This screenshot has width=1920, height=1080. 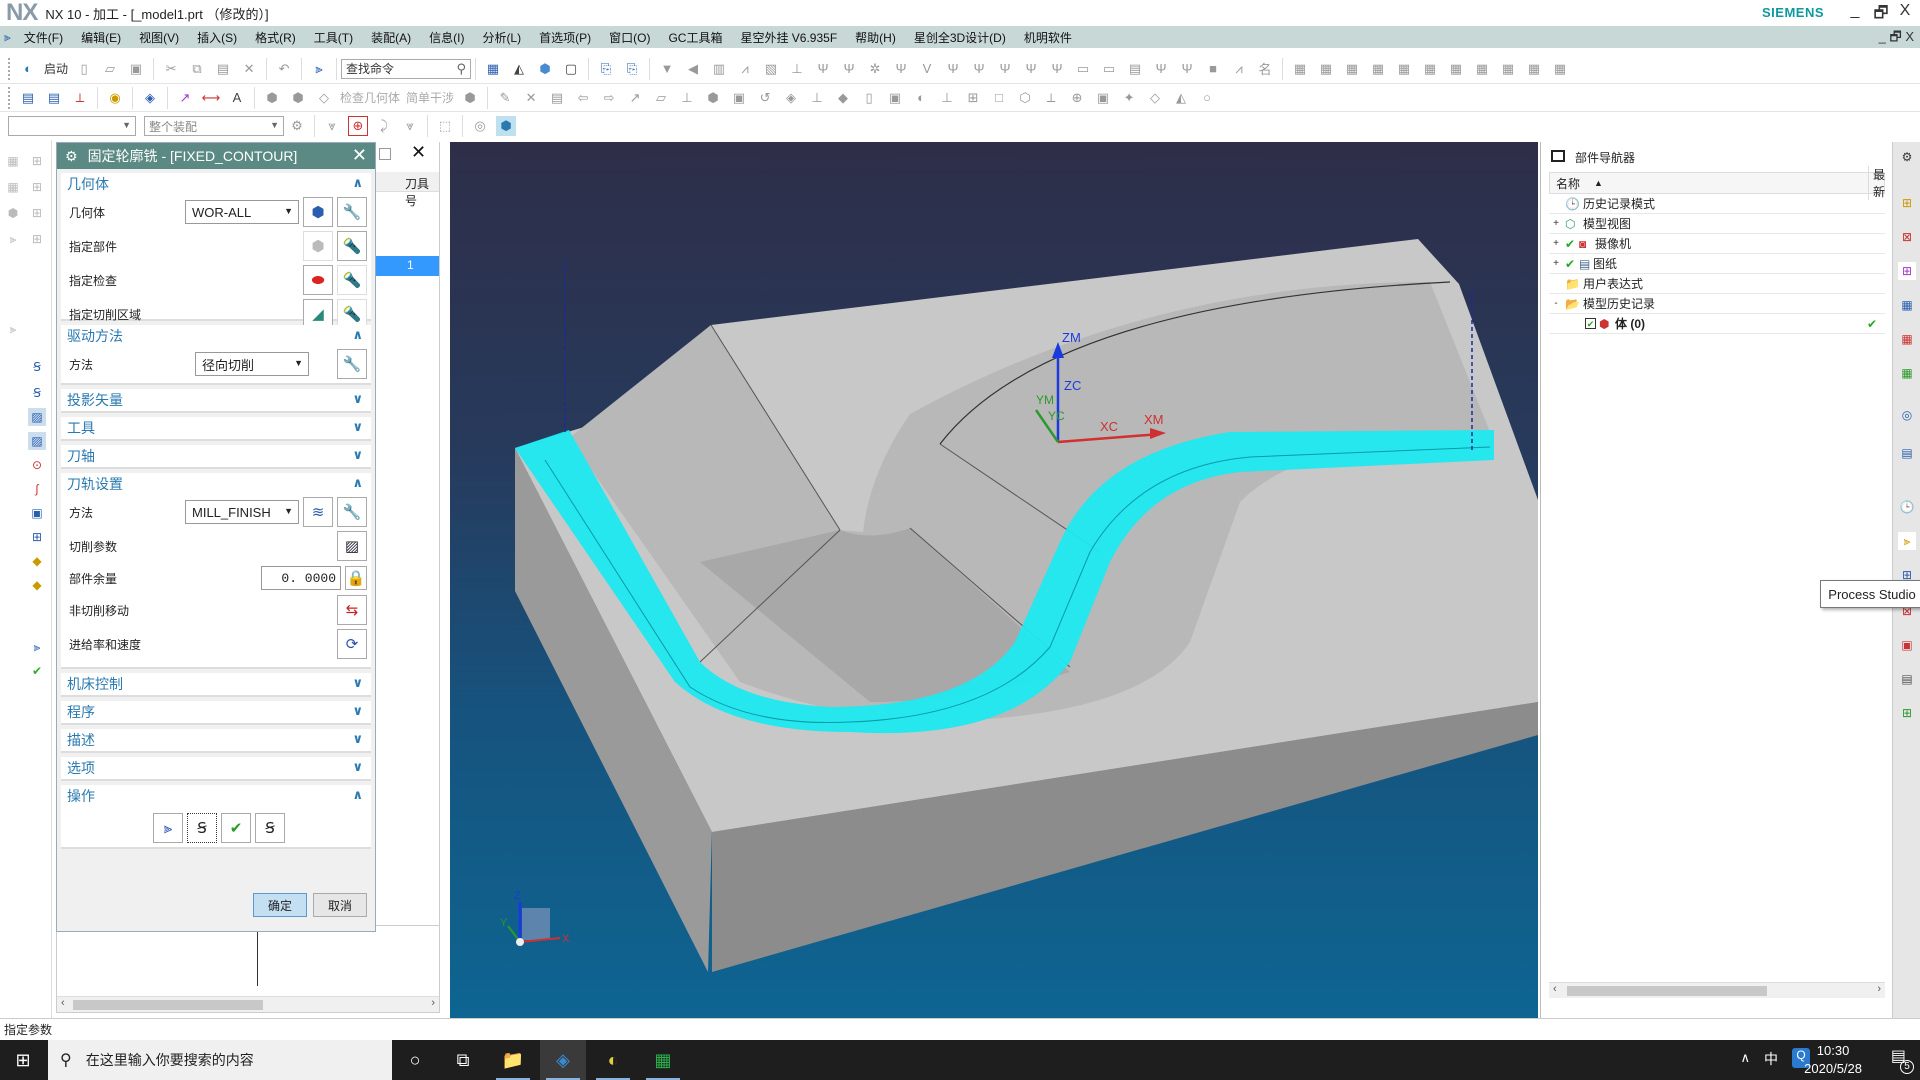 What do you see at coordinates (765, 98) in the screenshot?
I see `edit-icon-9: ↺` at bounding box center [765, 98].